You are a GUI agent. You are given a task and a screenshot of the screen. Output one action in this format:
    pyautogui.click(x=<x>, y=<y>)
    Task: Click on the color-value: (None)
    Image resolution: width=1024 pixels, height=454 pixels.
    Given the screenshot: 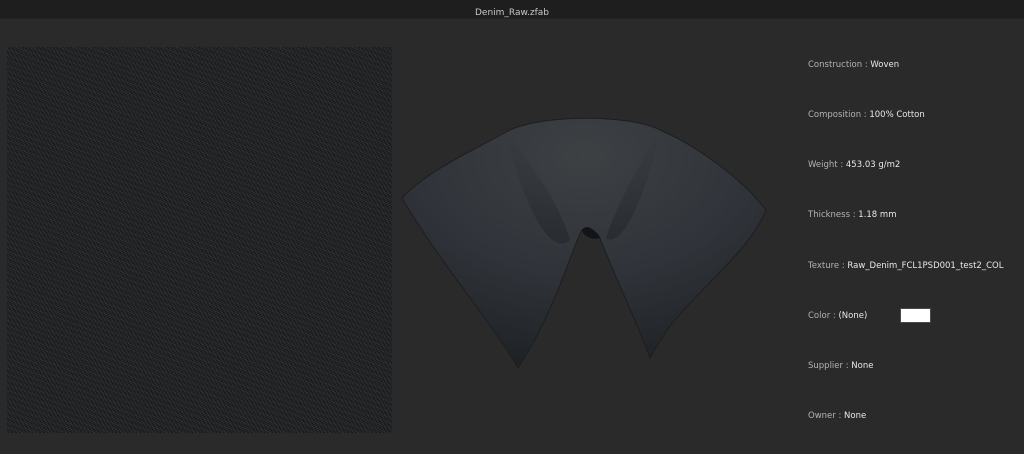 What is the action you would take?
    pyautogui.click(x=853, y=316)
    